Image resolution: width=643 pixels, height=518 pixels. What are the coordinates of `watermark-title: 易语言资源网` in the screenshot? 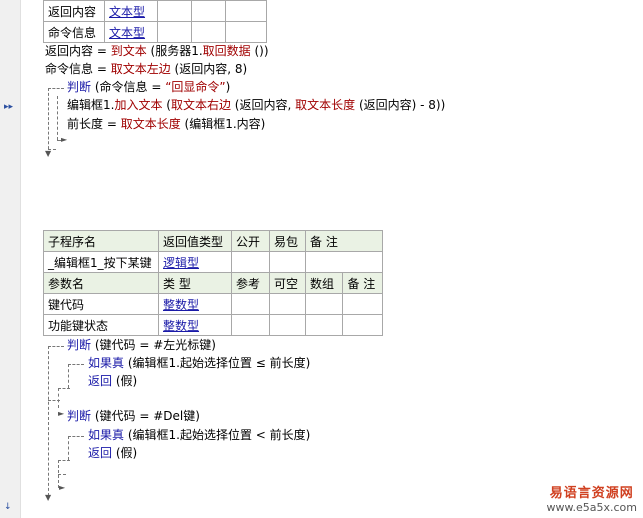 It's located at (591, 493).